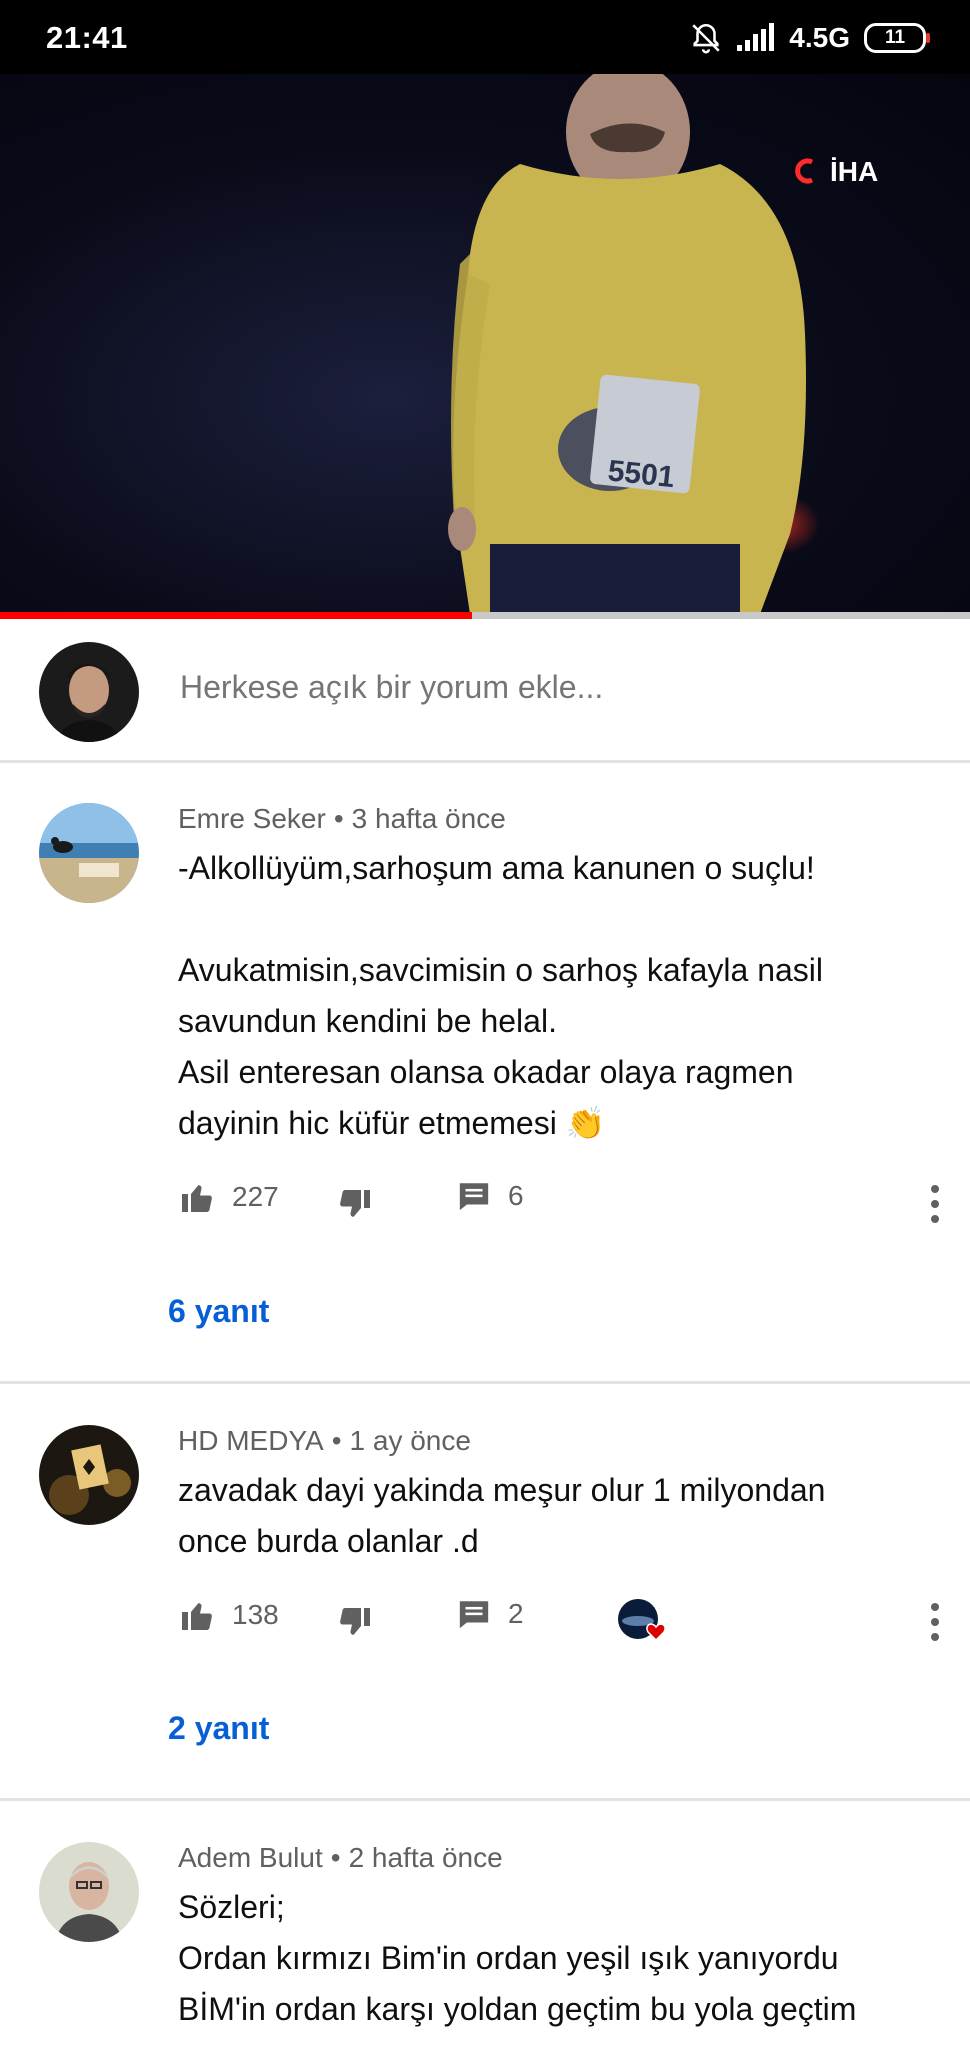  I want to click on comment-input, so click(550, 687).